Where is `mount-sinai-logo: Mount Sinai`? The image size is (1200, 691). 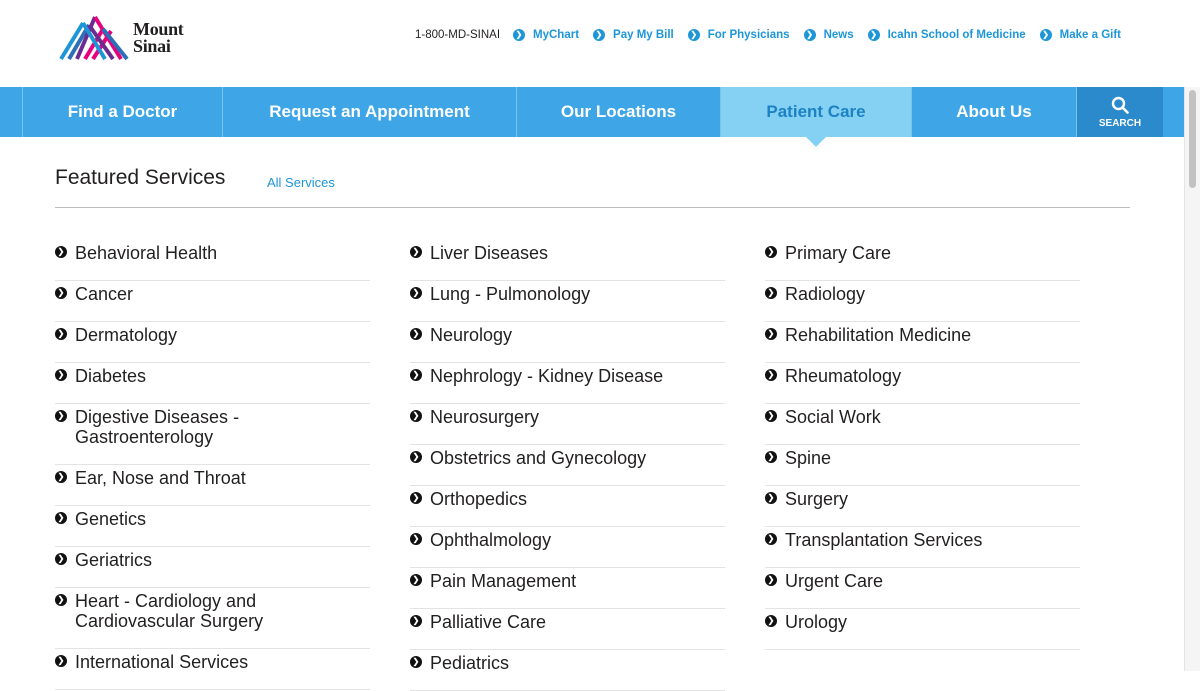 mount-sinai-logo: Mount Sinai is located at coordinates (134, 38).